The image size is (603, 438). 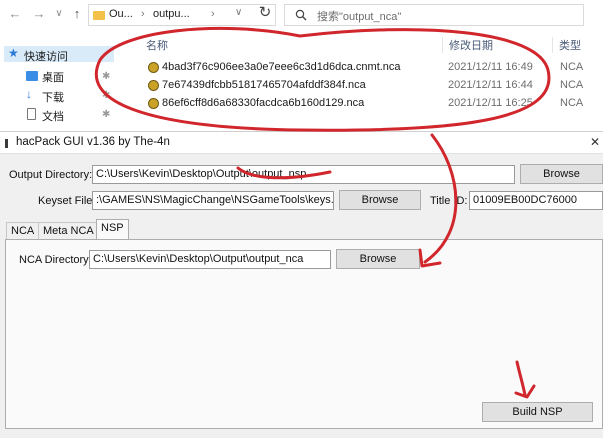 What do you see at coordinates (77, 14) in the screenshot?
I see `up-arrow-icon: ↑` at bounding box center [77, 14].